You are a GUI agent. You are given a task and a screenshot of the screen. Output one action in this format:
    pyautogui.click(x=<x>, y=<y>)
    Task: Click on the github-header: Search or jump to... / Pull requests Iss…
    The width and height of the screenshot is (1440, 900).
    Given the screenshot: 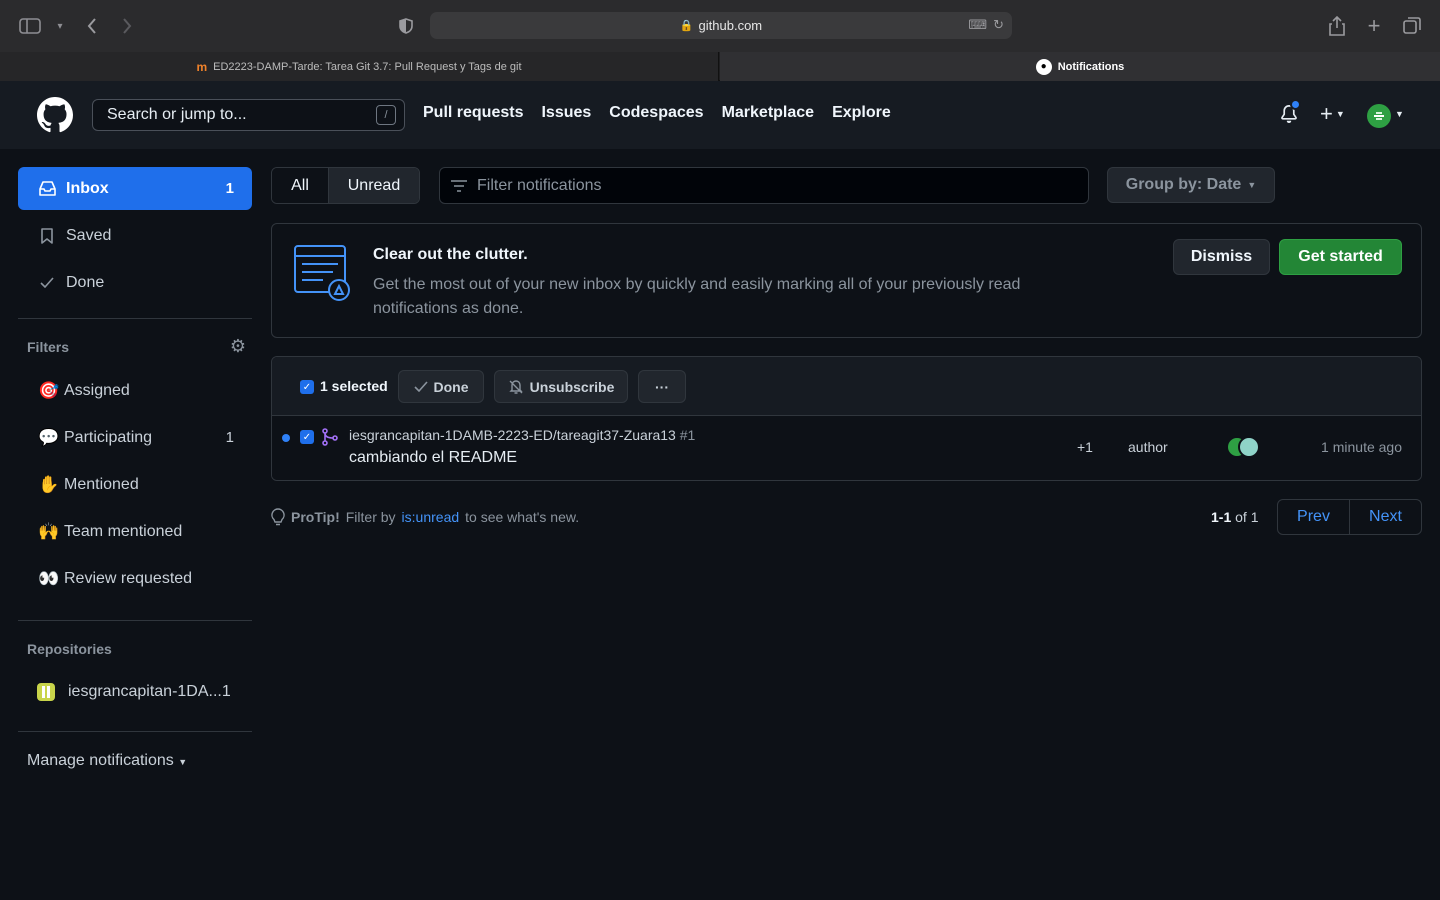 What is the action you would take?
    pyautogui.click(x=720, y=115)
    